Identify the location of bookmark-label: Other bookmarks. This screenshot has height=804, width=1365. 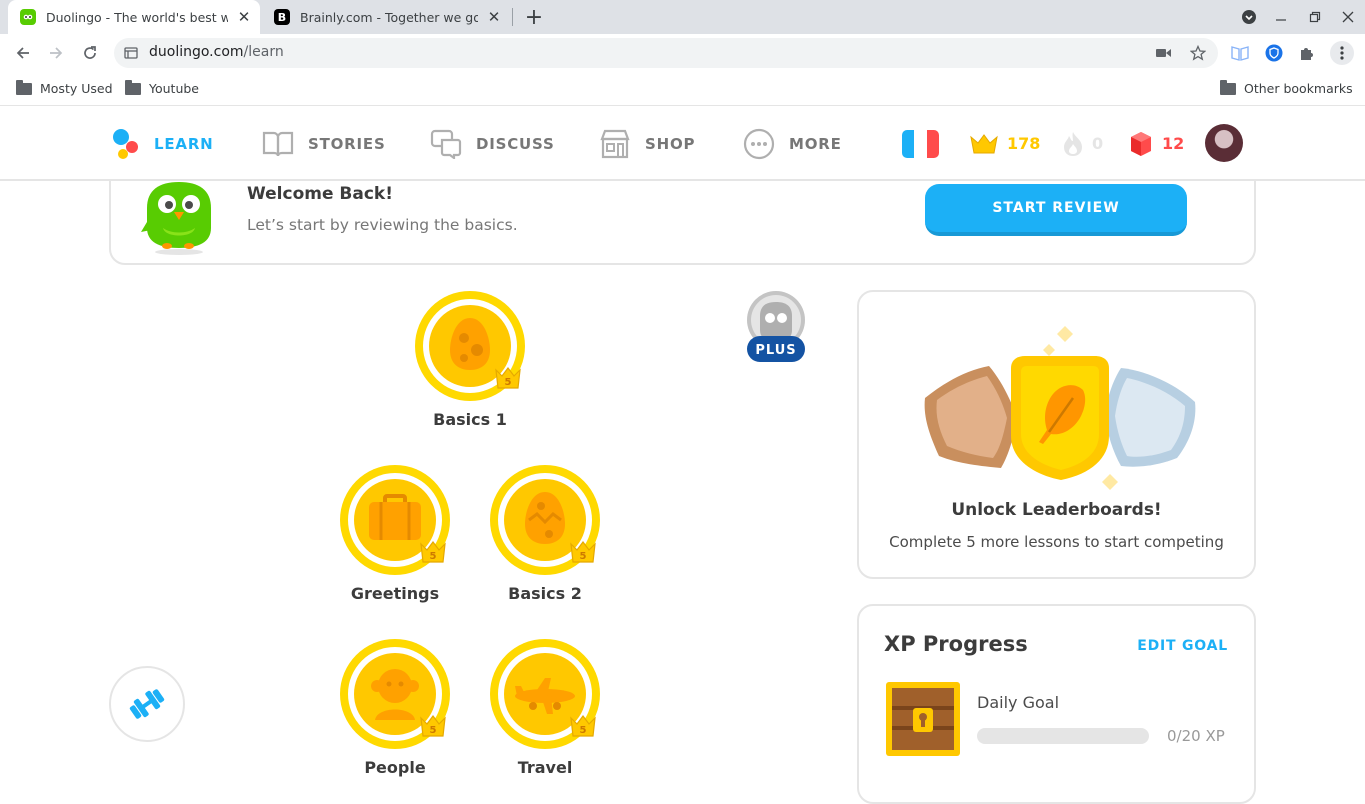
(1298, 88).